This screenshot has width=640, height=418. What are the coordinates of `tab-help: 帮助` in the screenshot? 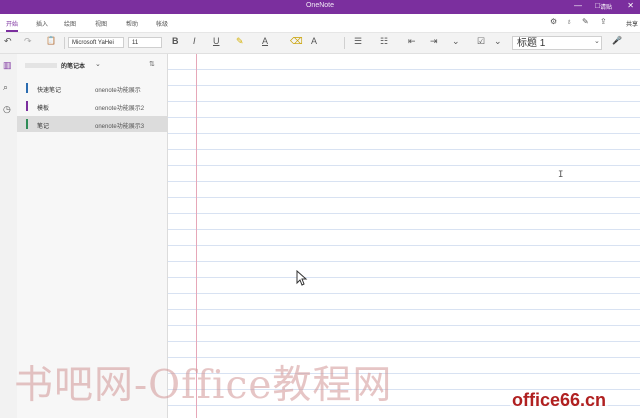 It's located at (132, 23).